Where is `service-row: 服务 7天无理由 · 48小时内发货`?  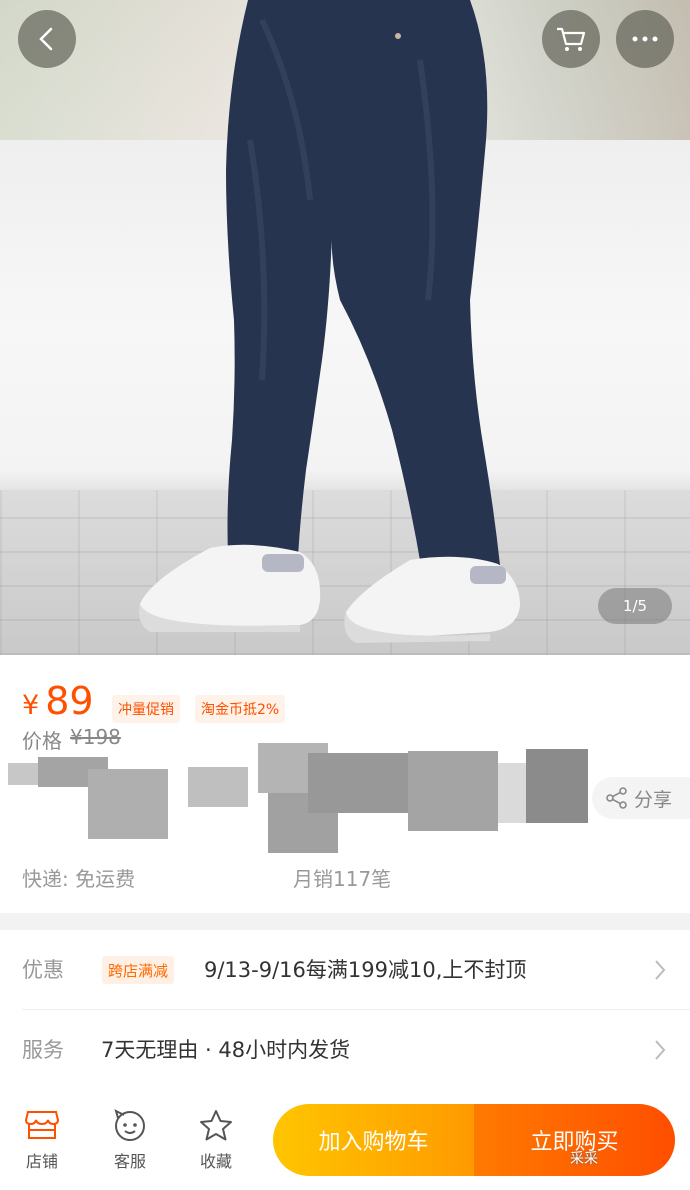 service-row: 服务 7天无理由 · 48小时内发货 is located at coordinates (345, 1050).